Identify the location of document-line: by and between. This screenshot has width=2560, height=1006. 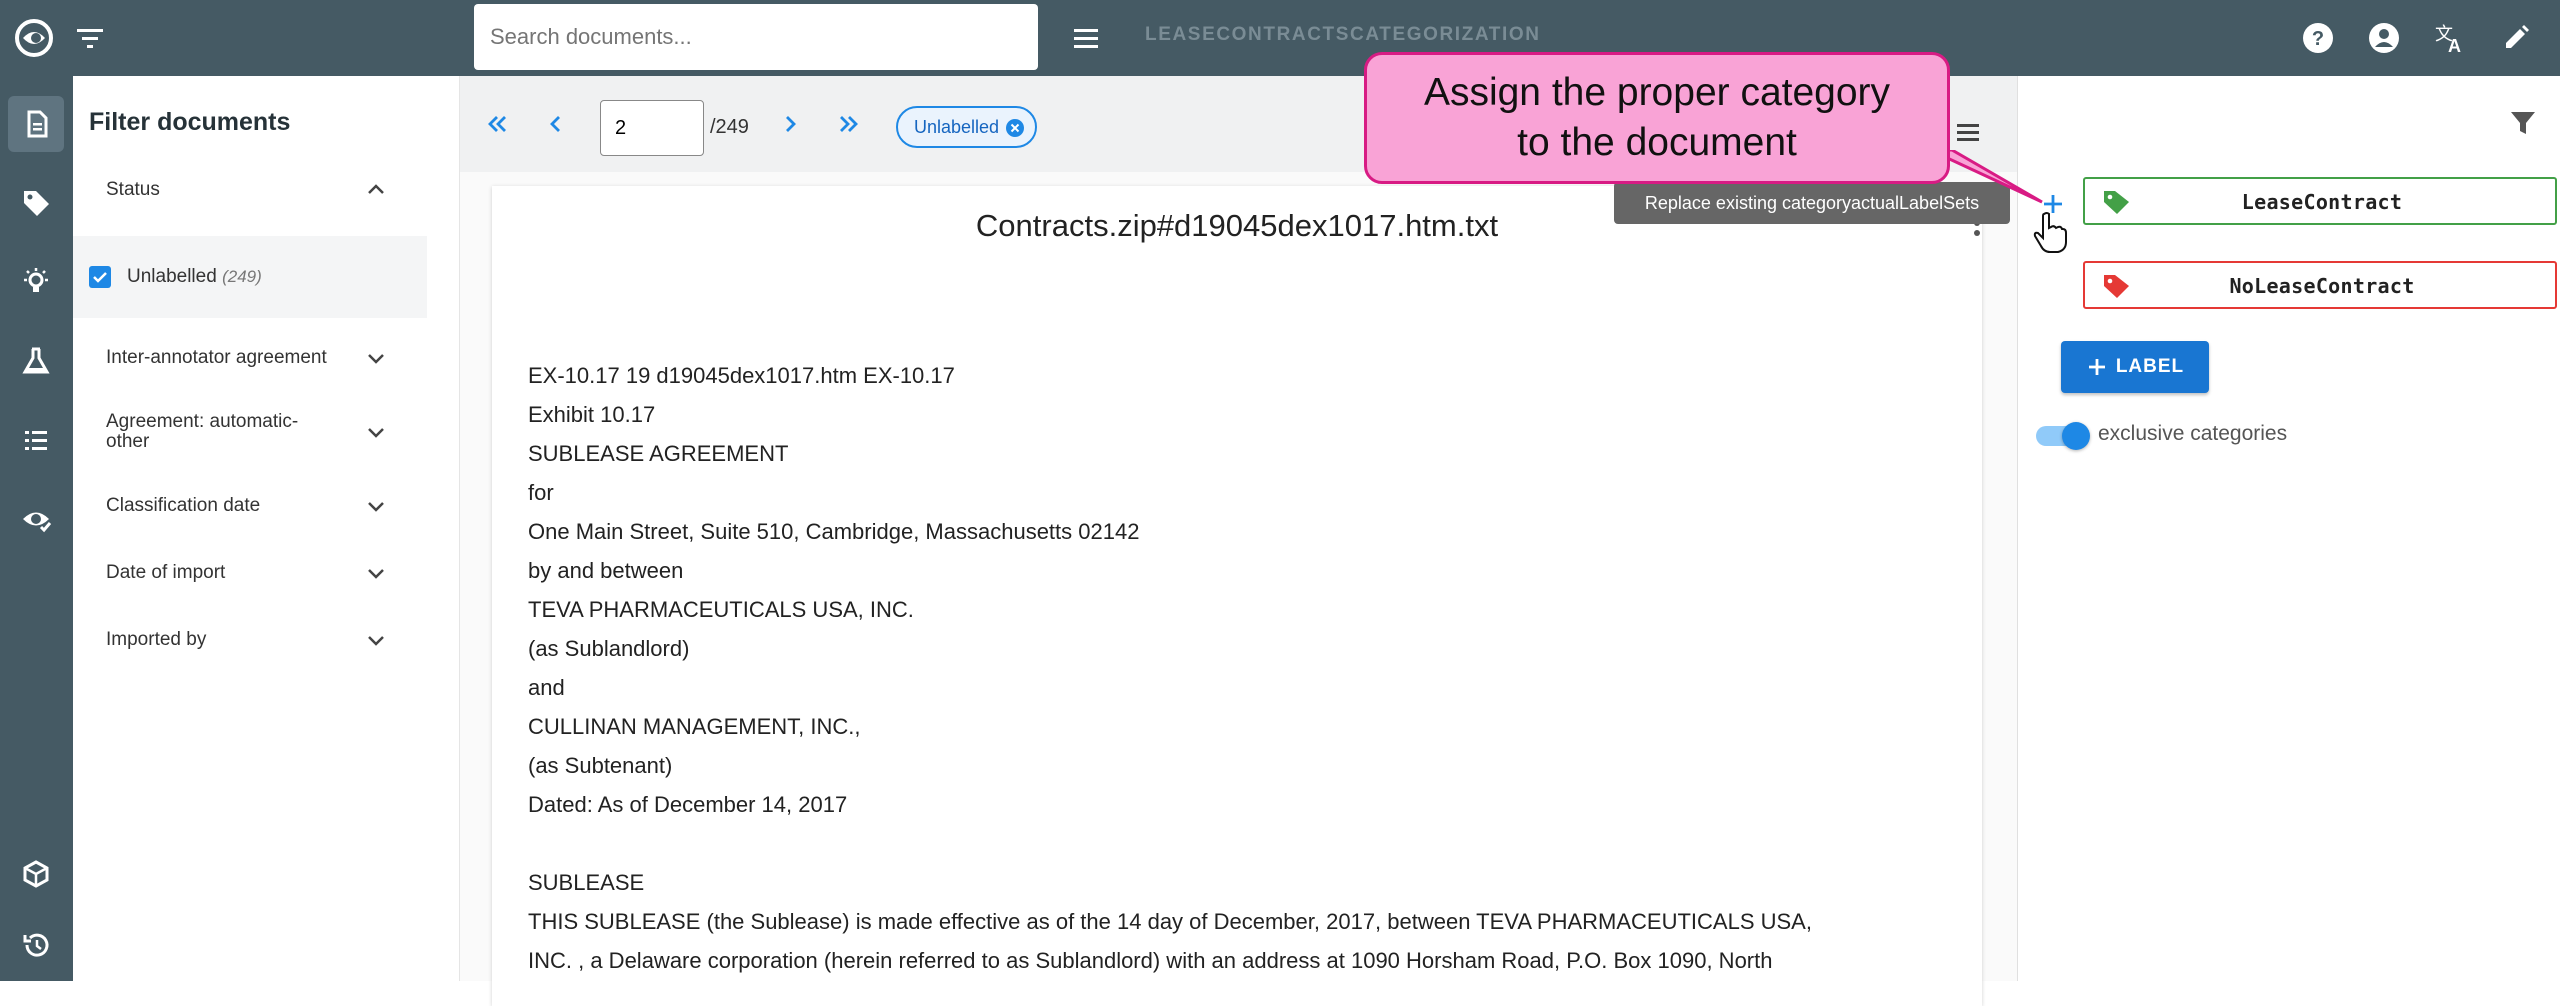
(606, 570).